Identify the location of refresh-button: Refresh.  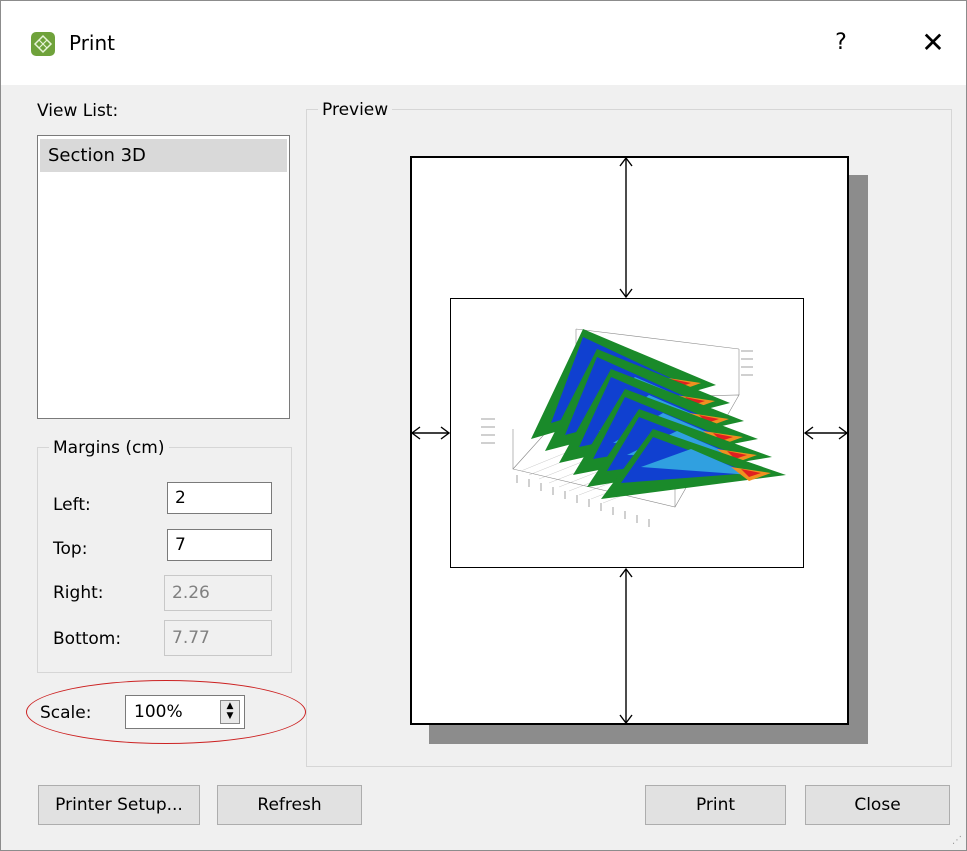
(289, 805).